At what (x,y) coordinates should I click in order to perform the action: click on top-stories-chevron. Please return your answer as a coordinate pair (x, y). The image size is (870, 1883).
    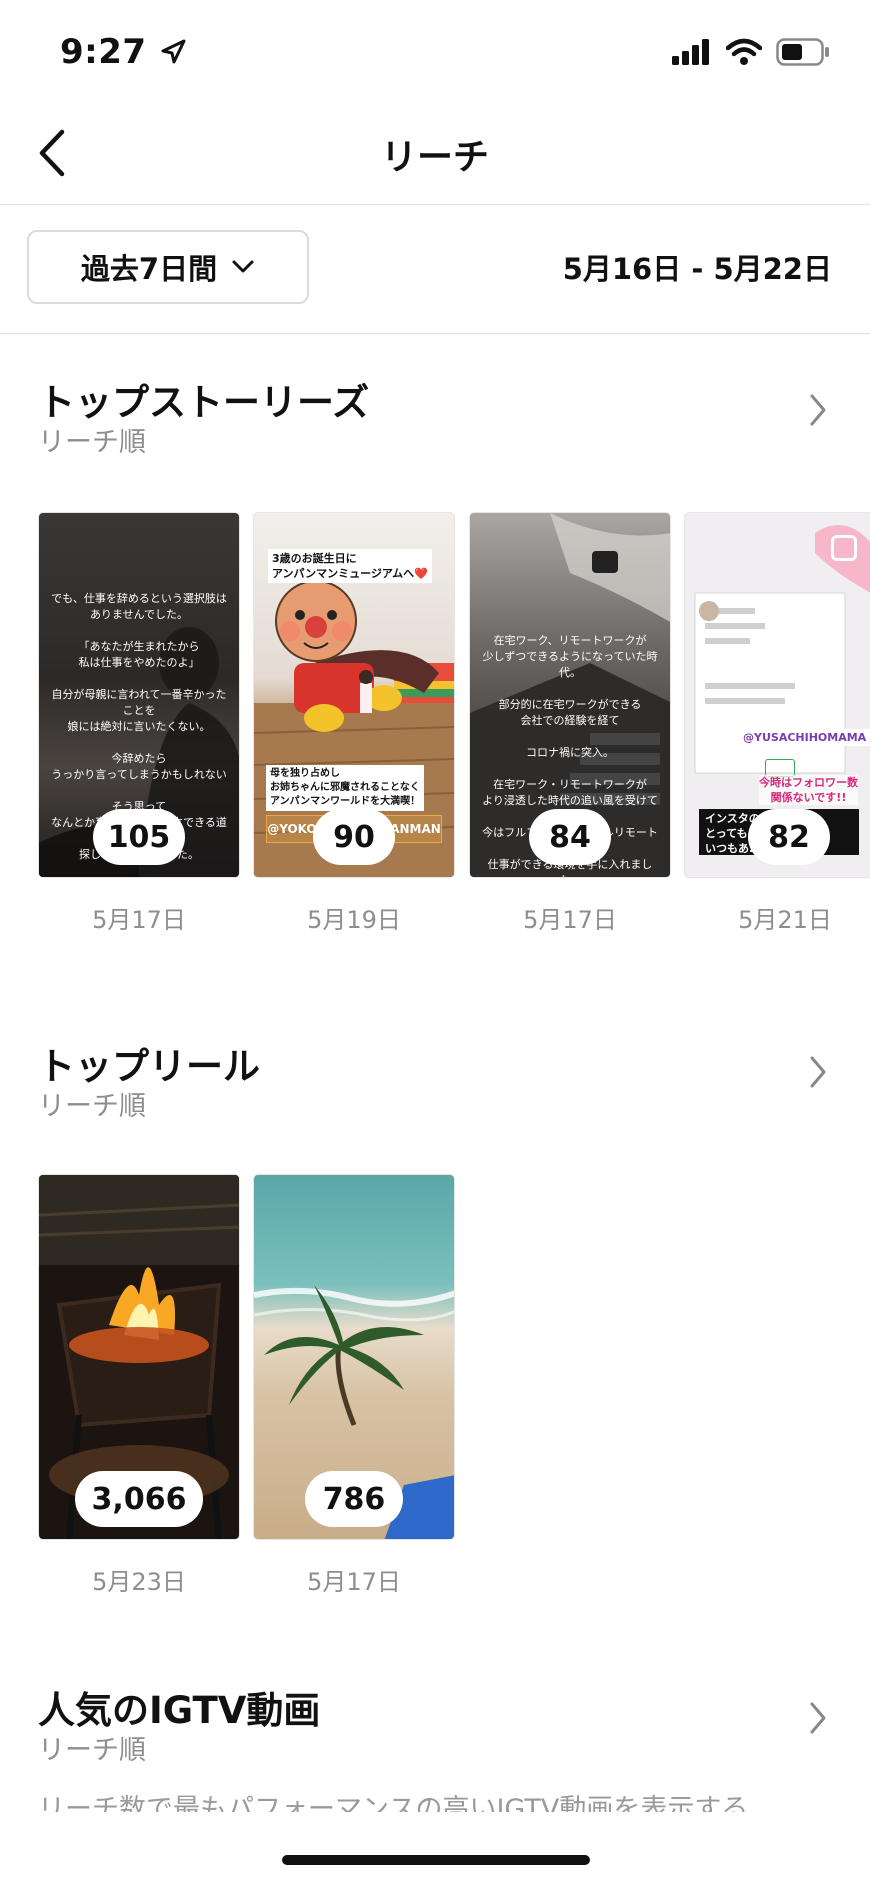
    Looking at the image, I should click on (818, 410).